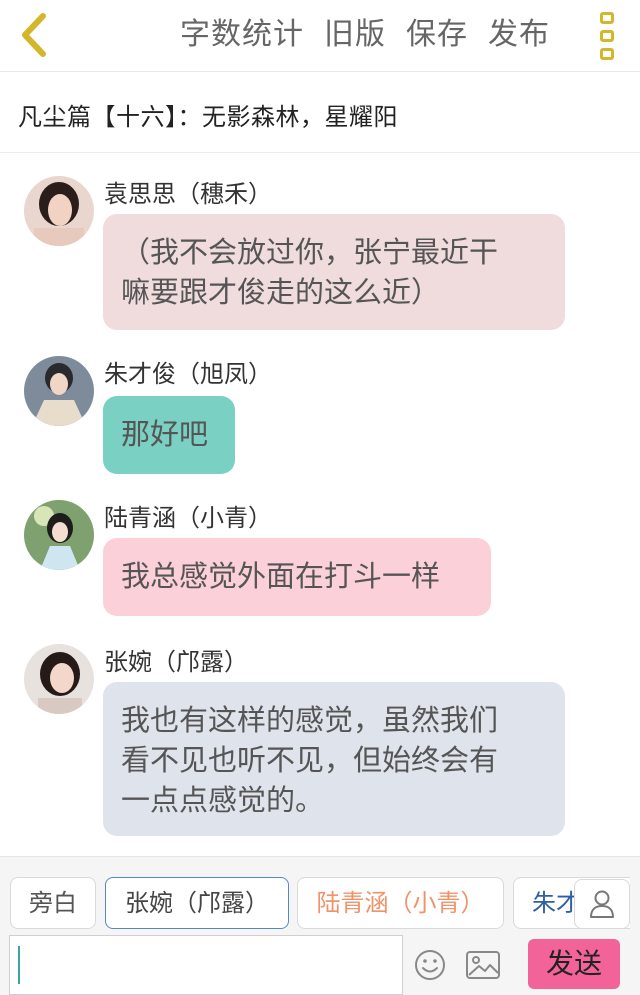 Image resolution: width=640 pixels, height=995 pixels. I want to click on user-icon, so click(602, 904).